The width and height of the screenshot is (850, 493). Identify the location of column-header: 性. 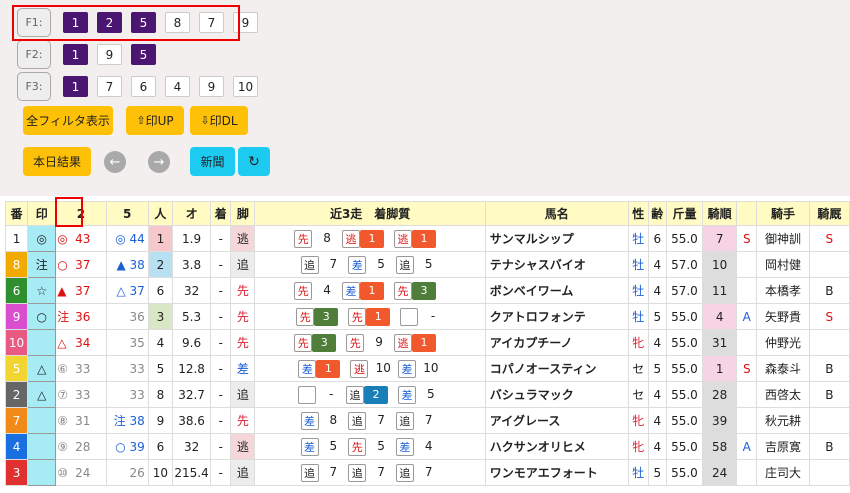
(638, 213).